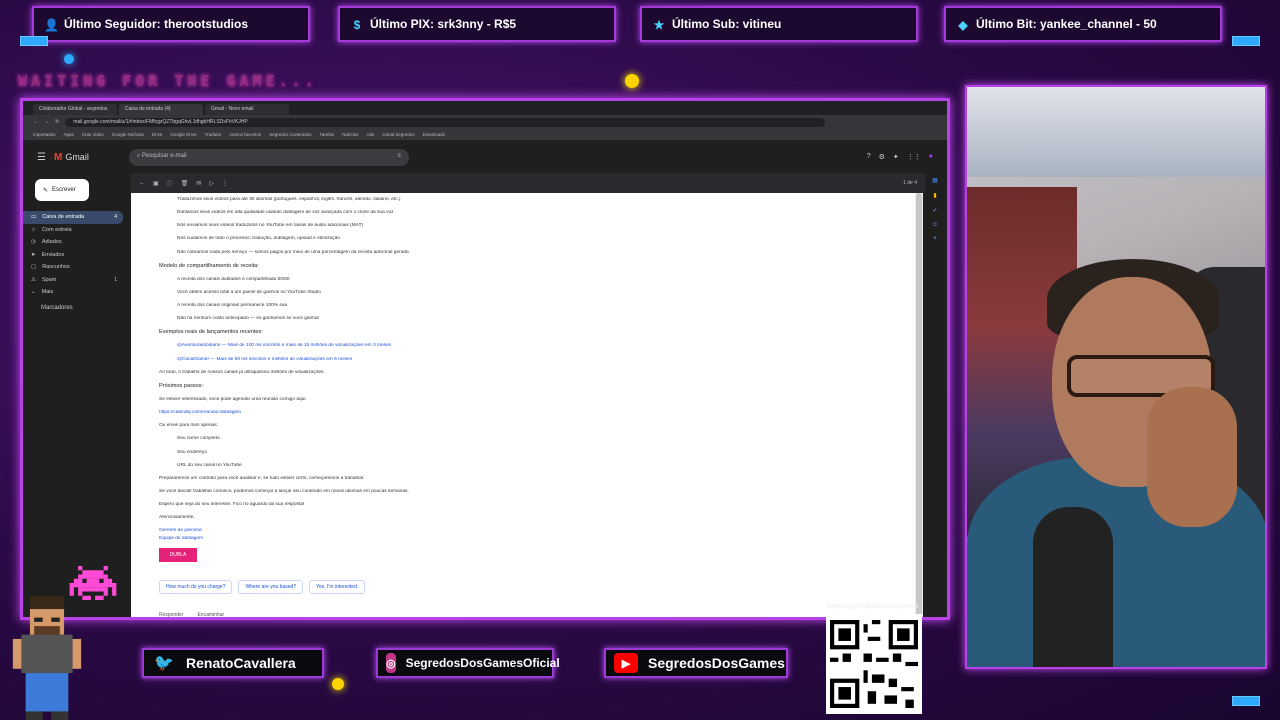  Describe the element at coordinates (156, 24) in the screenshot. I see `alert-label: Último Seguidor: therootstudios` at that location.